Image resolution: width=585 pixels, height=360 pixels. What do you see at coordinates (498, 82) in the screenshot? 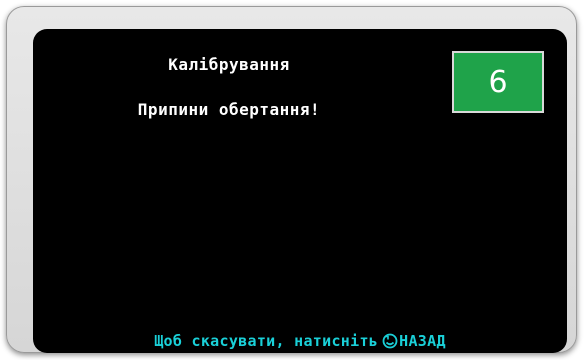
I see `countdown-counter: 6` at bounding box center [498, 82].